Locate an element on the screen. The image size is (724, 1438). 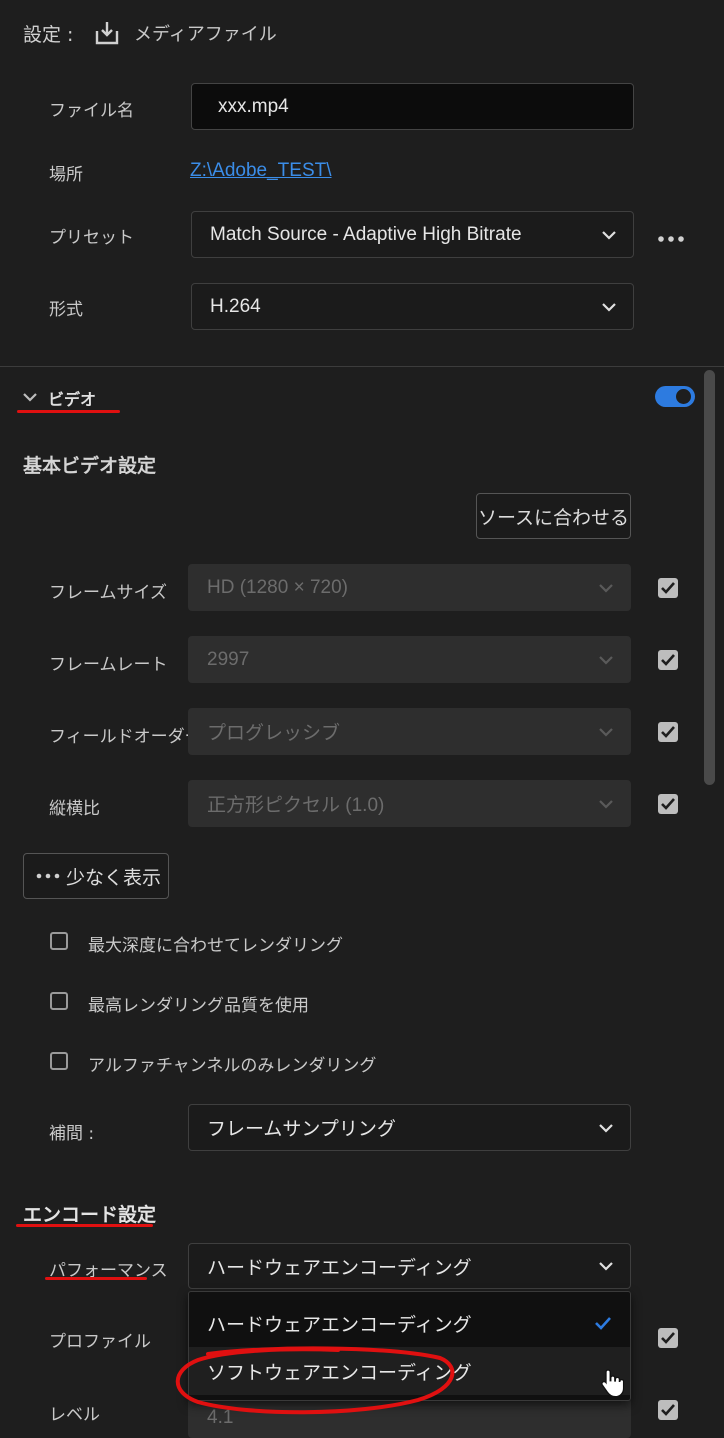
location-label: 場所 is located at coordinates (66, 175).